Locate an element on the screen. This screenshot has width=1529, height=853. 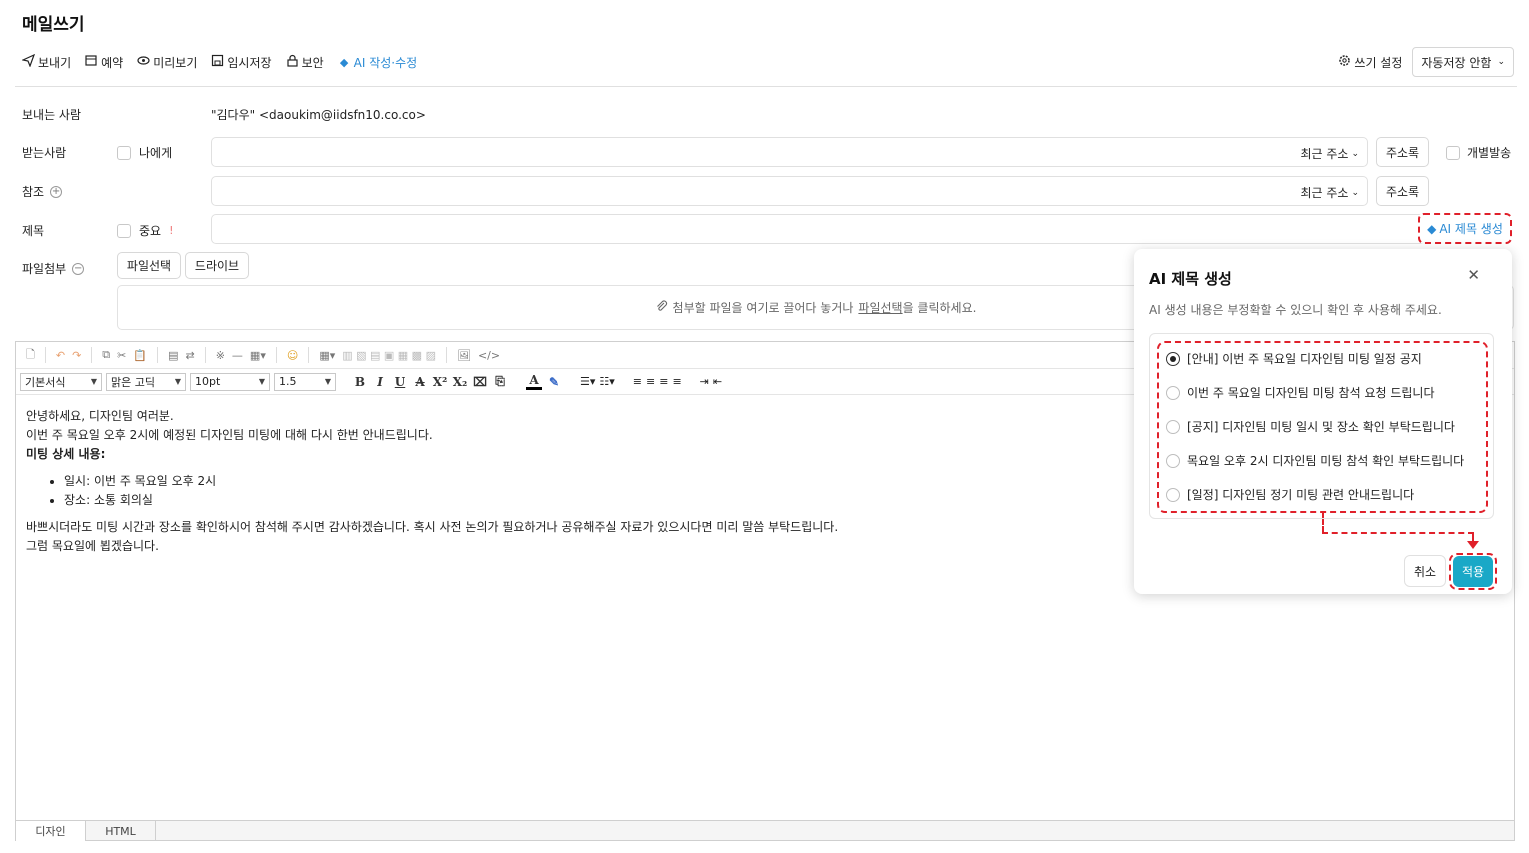
undo-icon: ↶ is located at coordinates (60, 355).